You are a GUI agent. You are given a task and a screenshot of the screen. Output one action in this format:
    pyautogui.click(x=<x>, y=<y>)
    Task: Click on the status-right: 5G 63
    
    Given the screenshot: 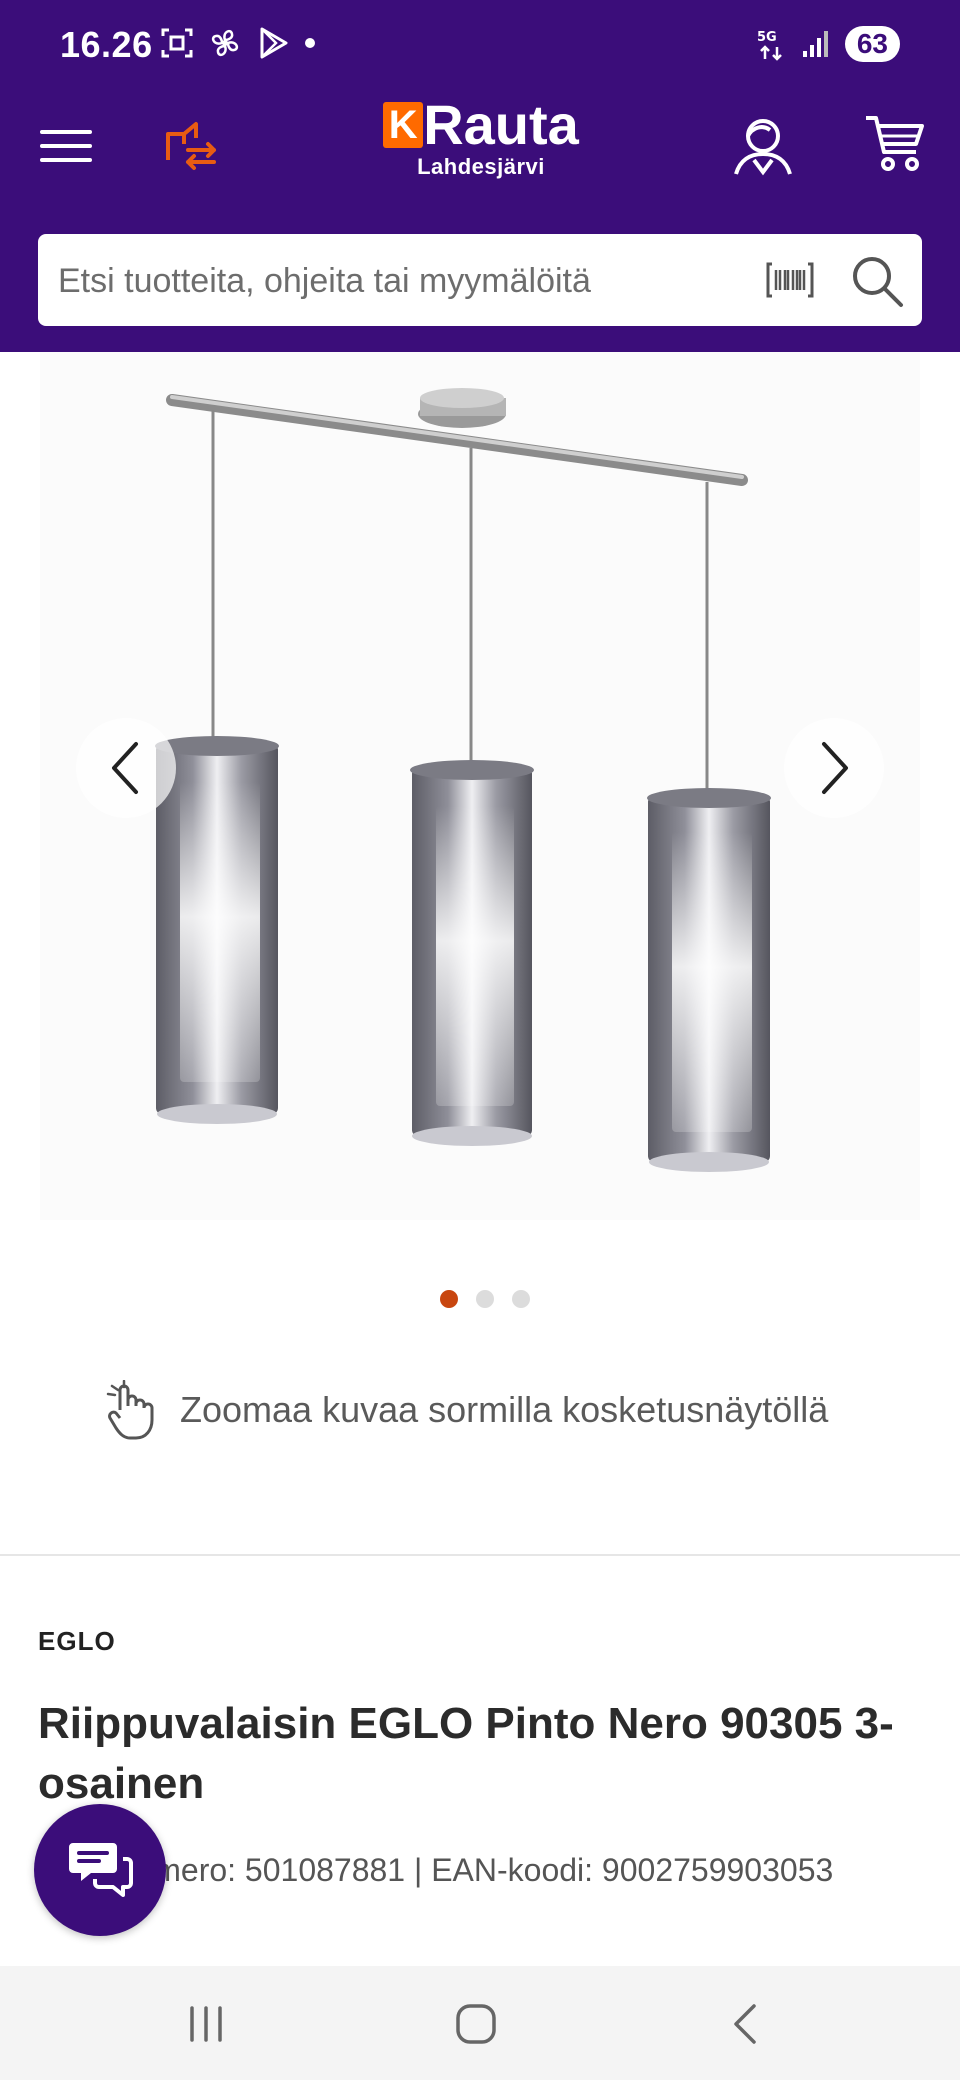 What is the action you would take?
    pyautogui.click(x=828, y=44)
    